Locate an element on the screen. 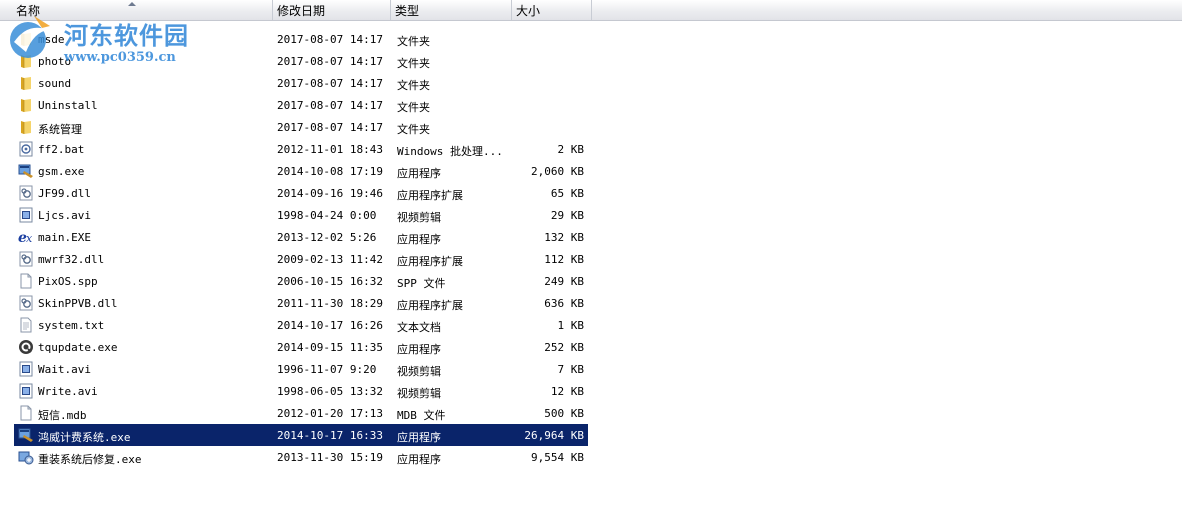 The width and height of the screenshot is (1182, 531). file-name: PixOS.spp is located at coordinates (68, 281).